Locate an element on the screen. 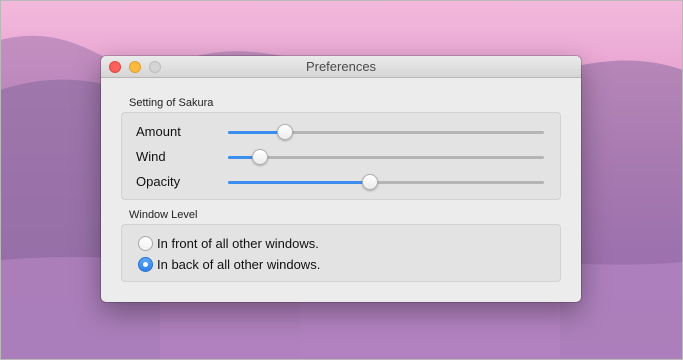 This screenshot has height=360, width=683. radio-front-button is located at coordinates (145, 243).